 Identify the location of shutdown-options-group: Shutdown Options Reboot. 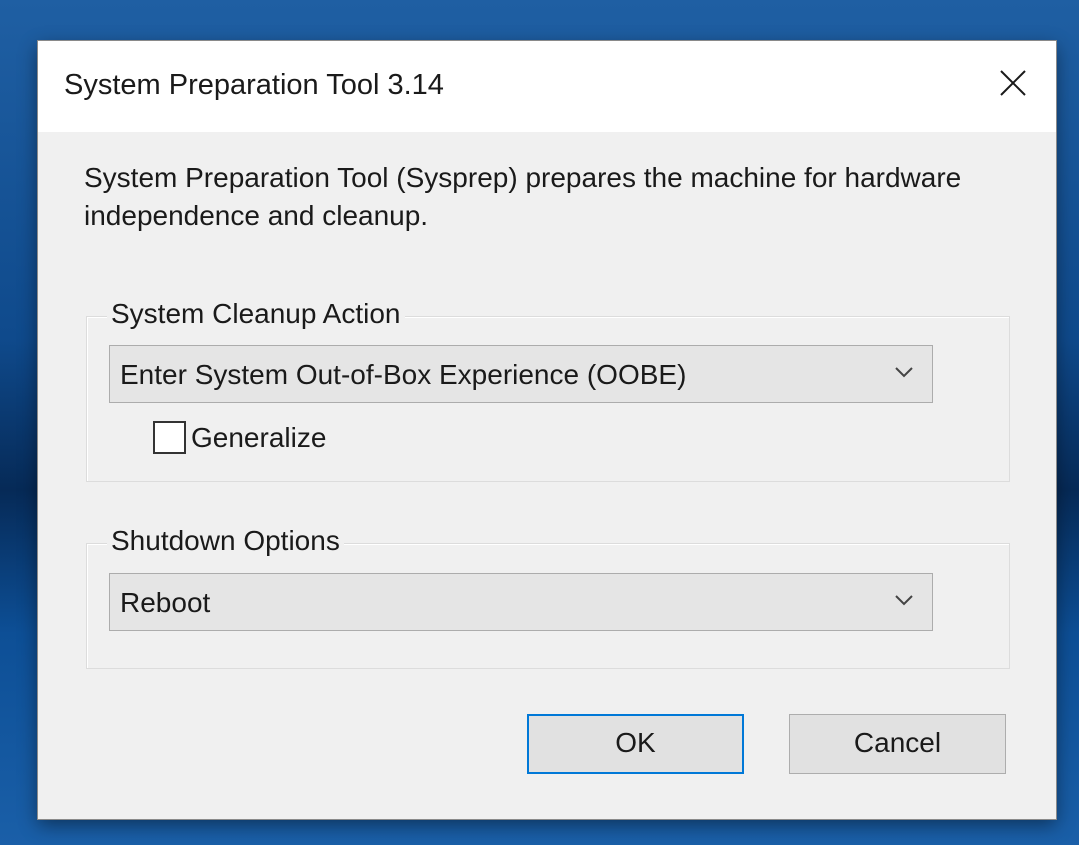
(548, 597).